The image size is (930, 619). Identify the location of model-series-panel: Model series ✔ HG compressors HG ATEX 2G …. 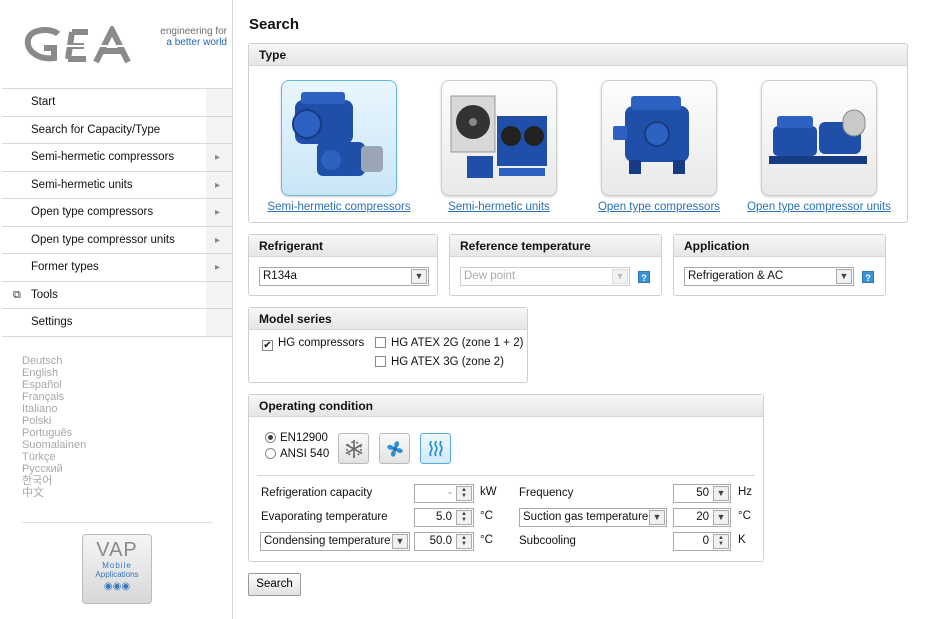
(388, 345).